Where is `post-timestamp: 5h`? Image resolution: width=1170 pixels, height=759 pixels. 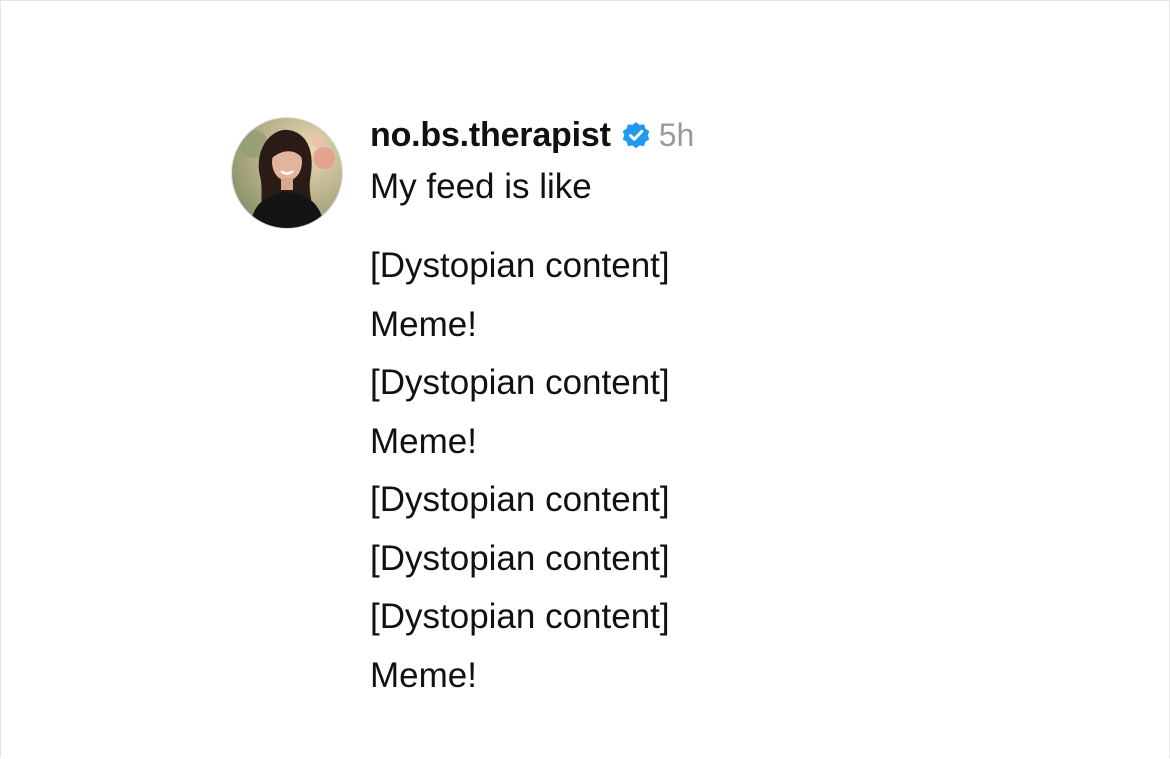
post-timestamp: 5h is located at coordinates (677, 135).